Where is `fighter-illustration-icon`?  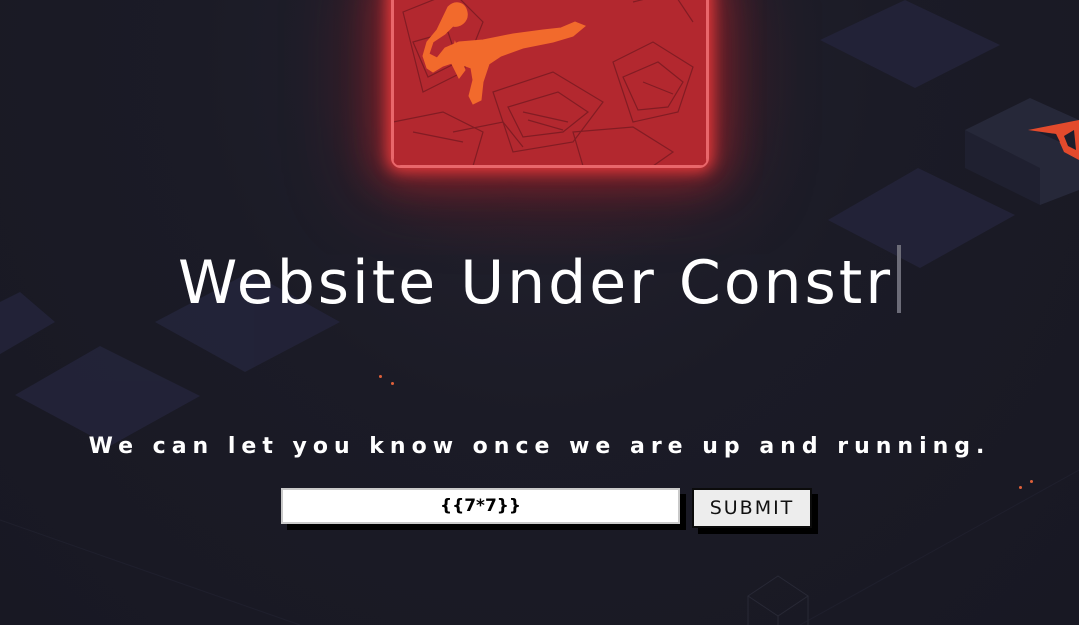
fighter-illustration-icon is located at coordinates (550, 83).